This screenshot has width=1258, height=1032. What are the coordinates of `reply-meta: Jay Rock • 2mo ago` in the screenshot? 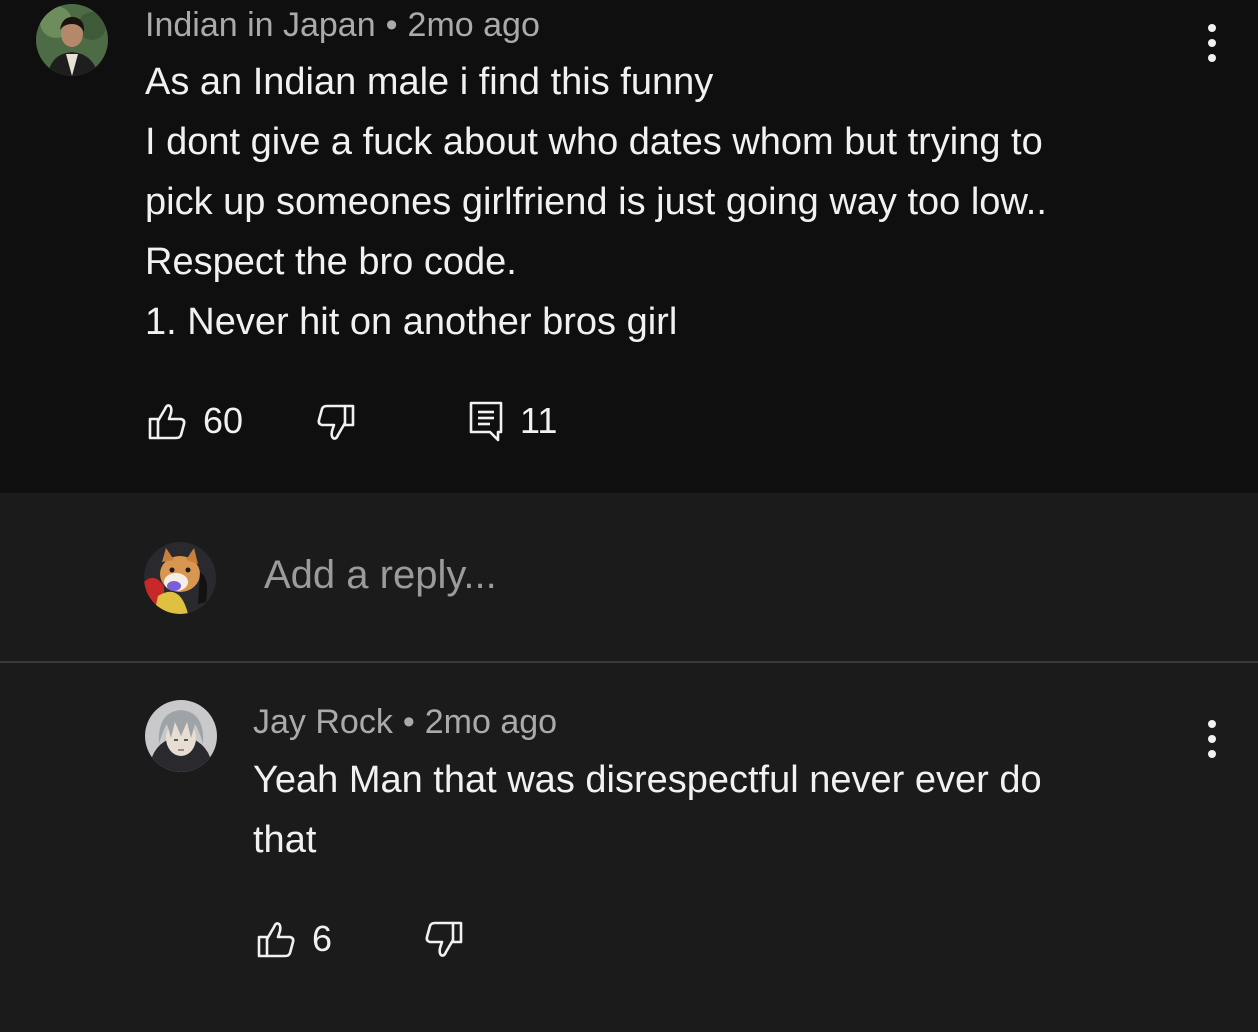 It's located at (405, 722).